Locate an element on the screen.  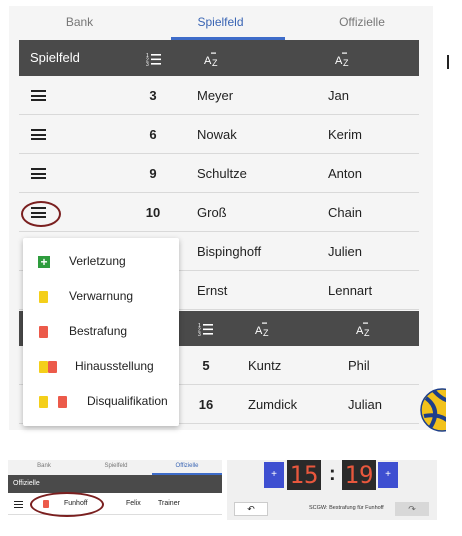
menu-item-verletzung: + Verletzung is located at coordinates (101, 261).